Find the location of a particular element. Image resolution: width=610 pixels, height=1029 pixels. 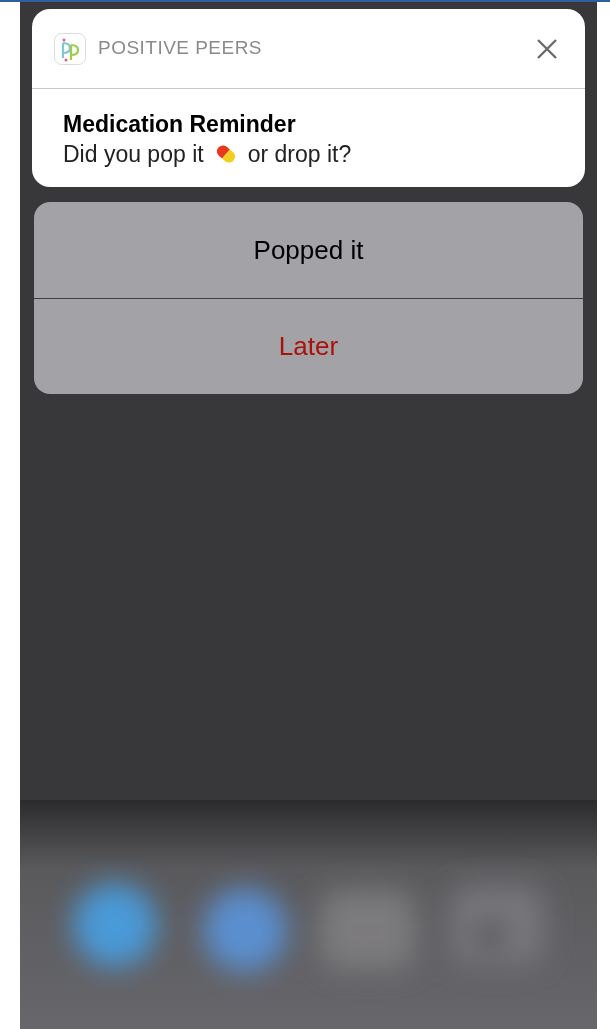

close-icon is located at coordinates (547, 48).